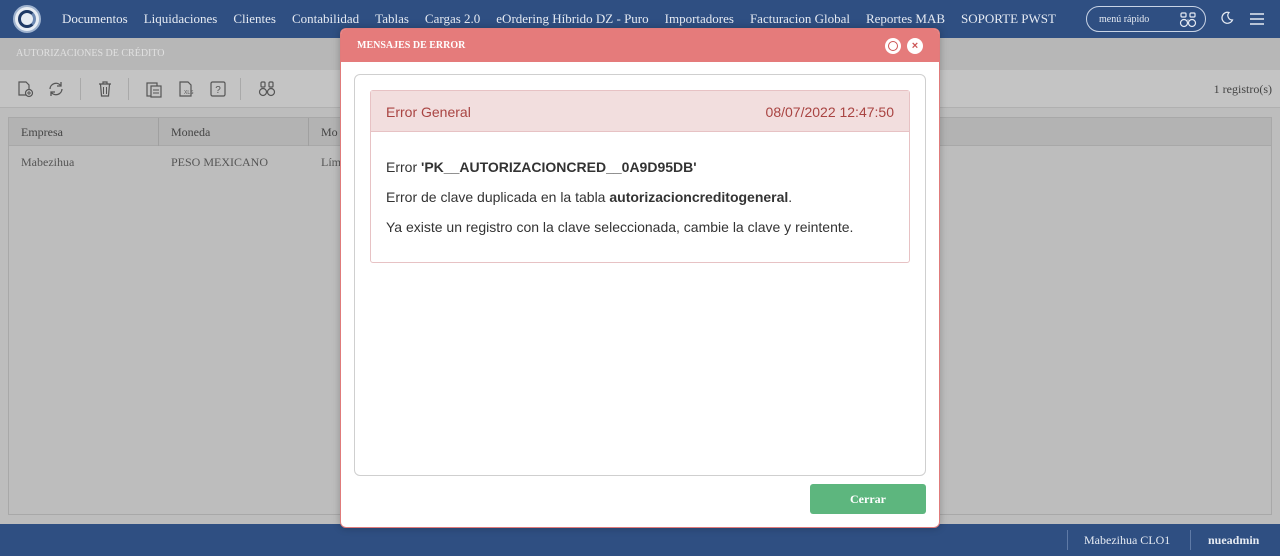 The width and height of the screenshot is (1280, 556). What do you see at coordinates (428, 112) in the screenshot?
I see `error-title: Error General` at bounding box center [428, 112].